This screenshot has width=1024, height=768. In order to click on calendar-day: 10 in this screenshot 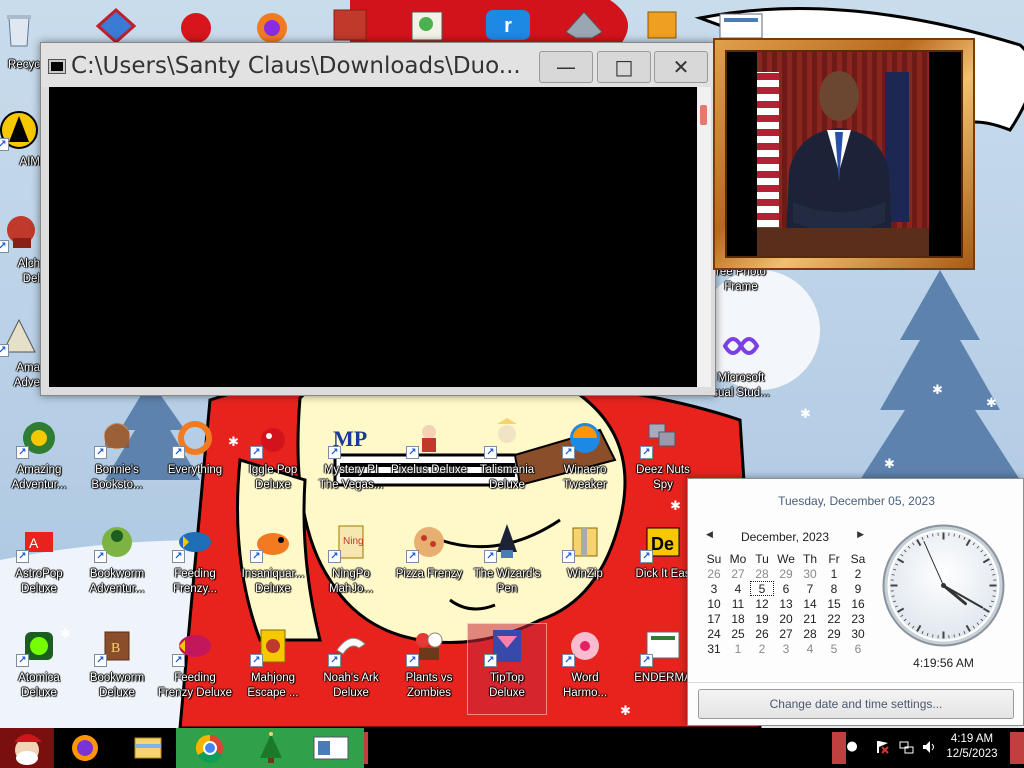, I will do `click(714, 603)`.